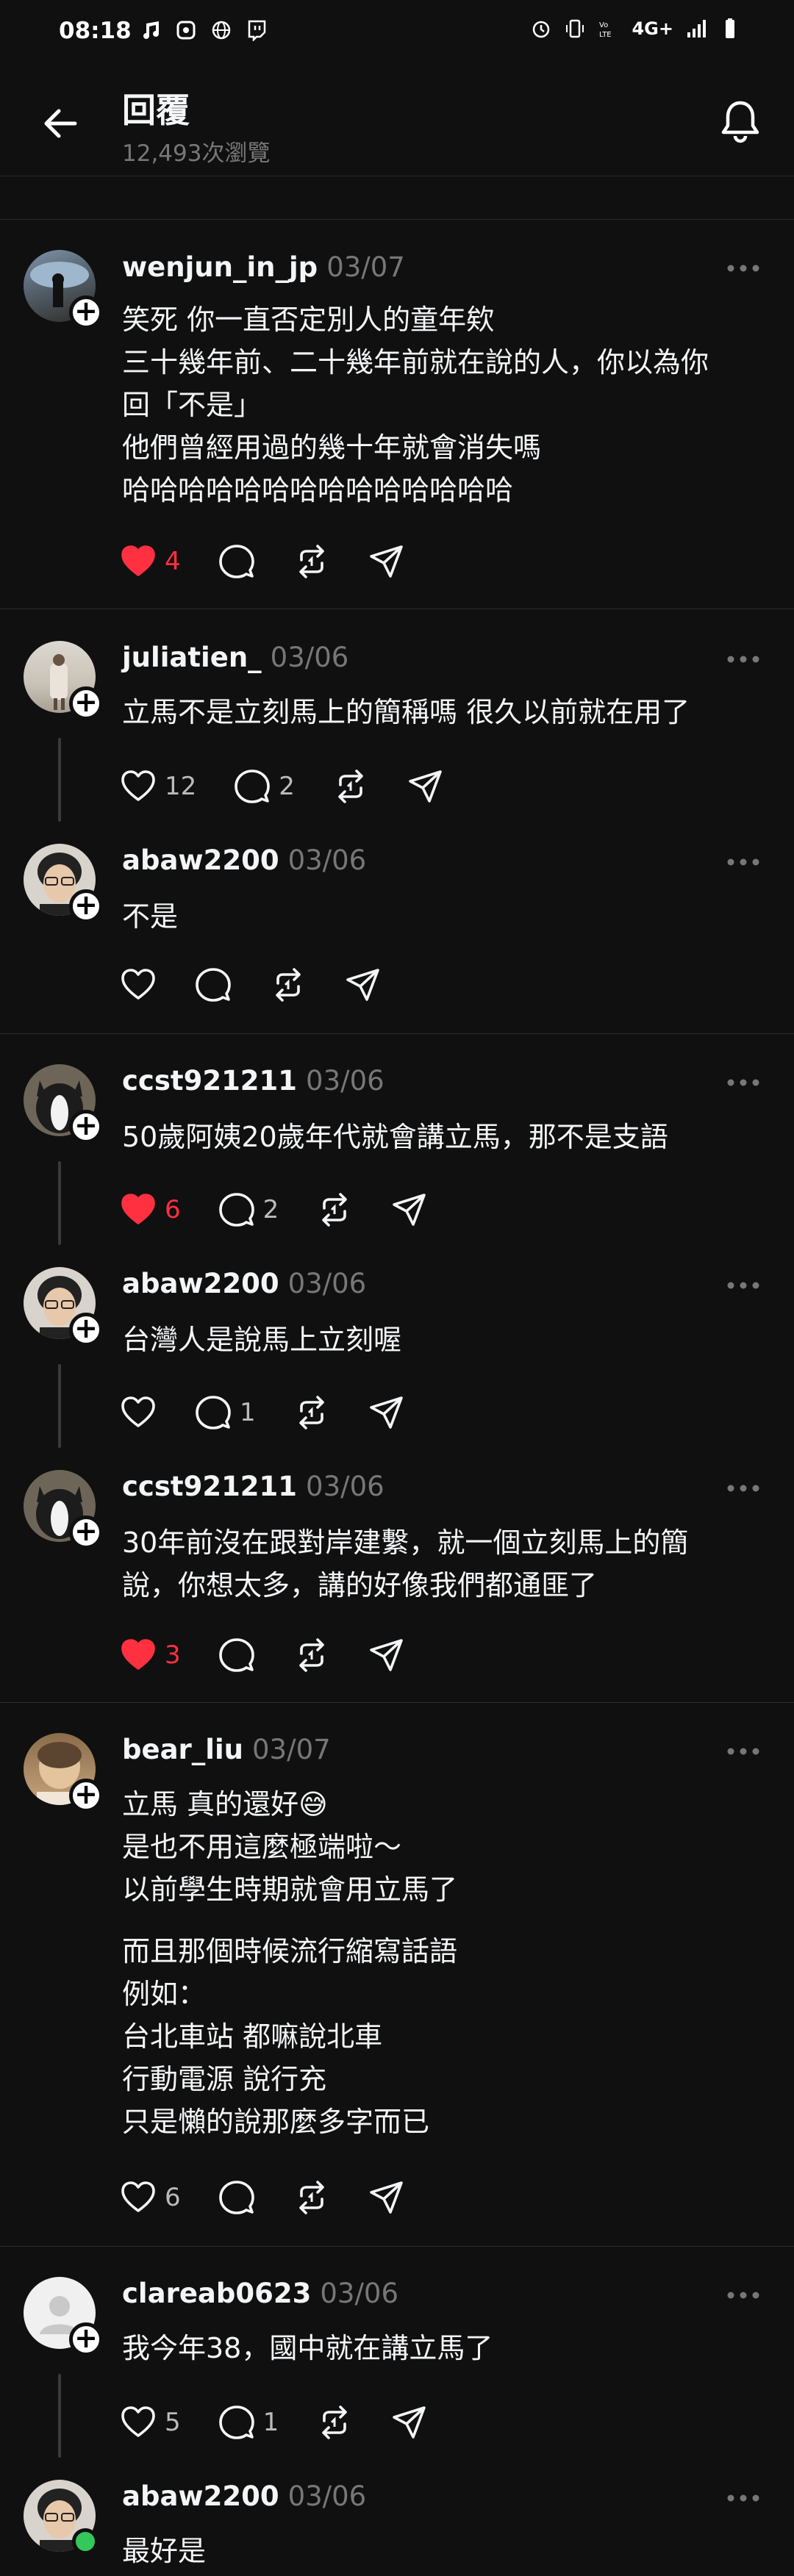 The width and height of the screenshot is (794, 2576). I want to click on text-line: 台北車站 都嘛說北車, so click(252, 2036).